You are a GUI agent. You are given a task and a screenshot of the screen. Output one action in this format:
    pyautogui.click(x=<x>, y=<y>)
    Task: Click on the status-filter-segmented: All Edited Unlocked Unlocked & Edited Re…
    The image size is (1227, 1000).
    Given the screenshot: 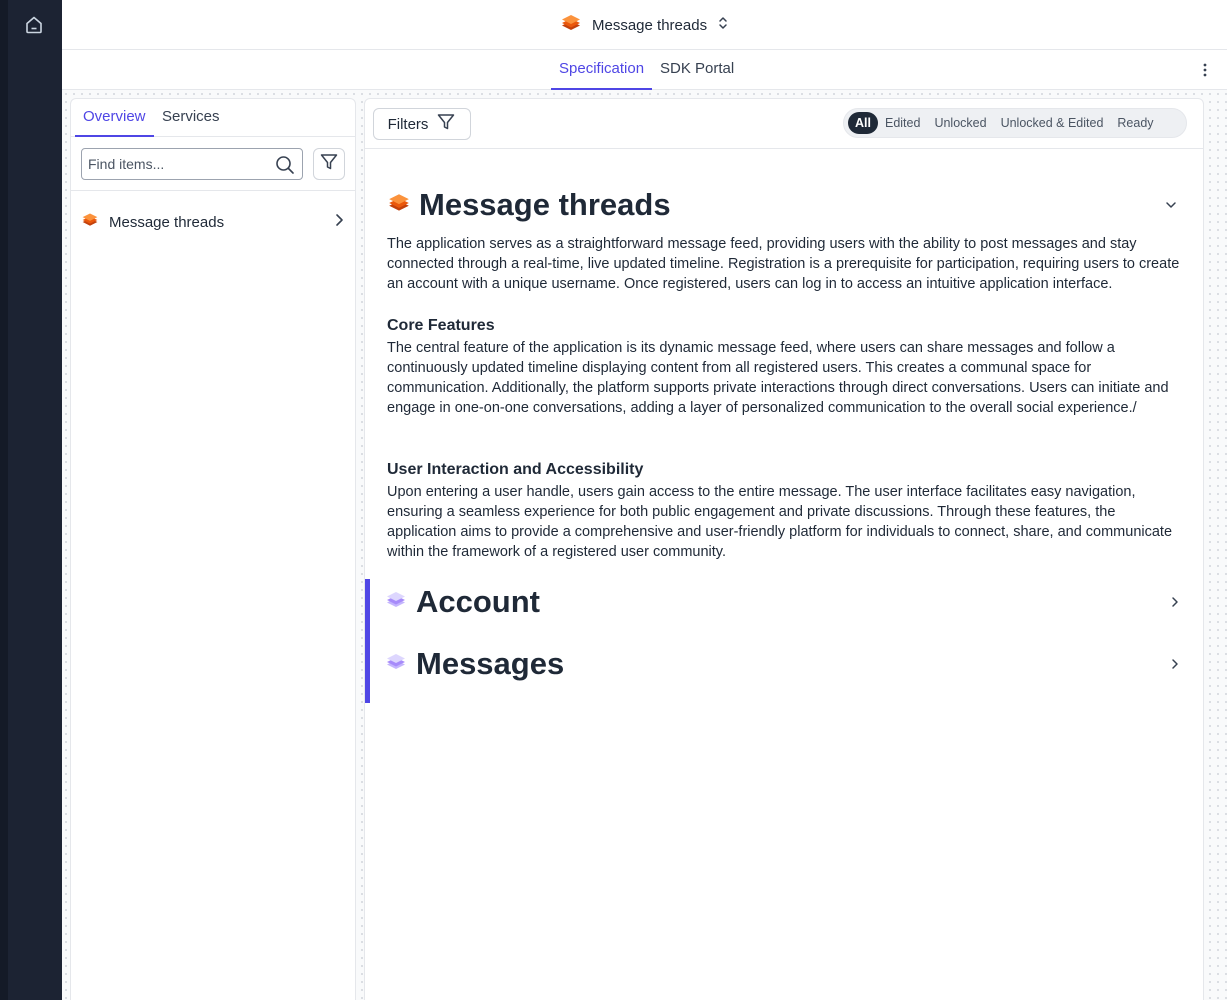 What is the action you would take?
    pyautogui.click(x=1015, y=123)
    